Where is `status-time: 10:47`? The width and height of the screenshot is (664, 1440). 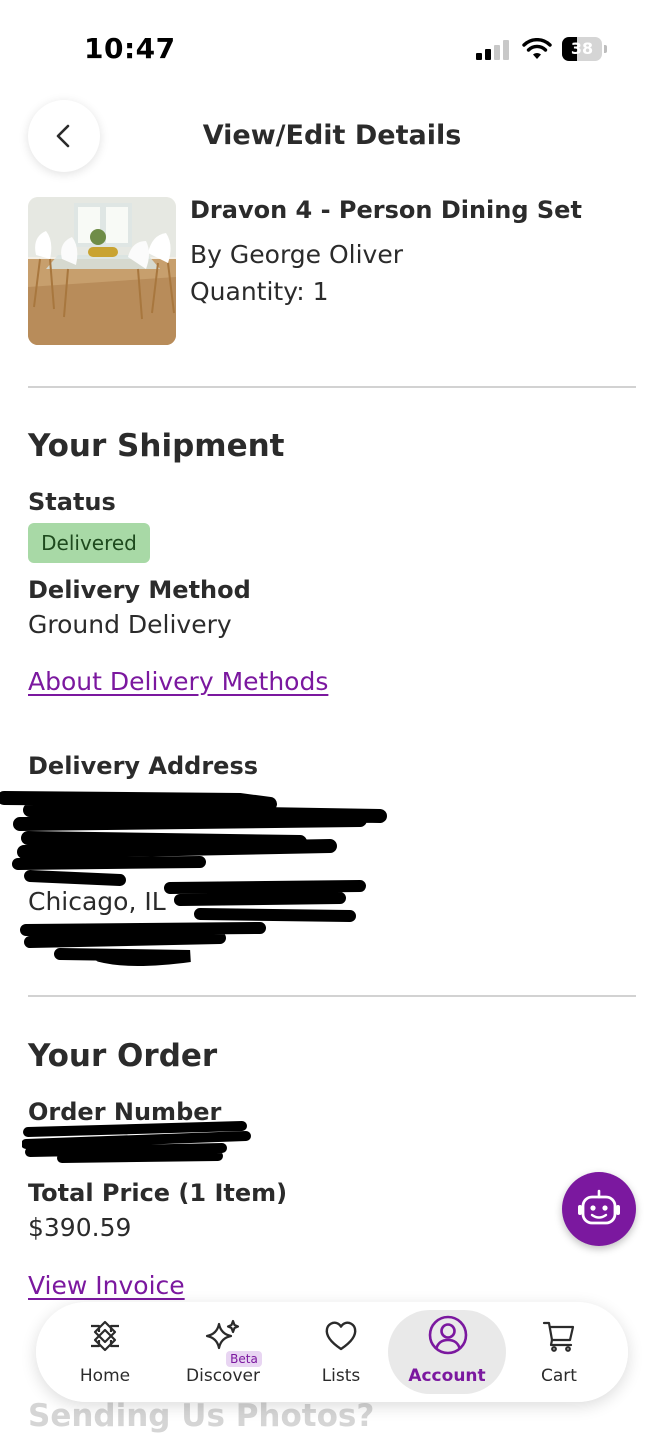
status-time: 10:47 is located at coordinates (130, 48).